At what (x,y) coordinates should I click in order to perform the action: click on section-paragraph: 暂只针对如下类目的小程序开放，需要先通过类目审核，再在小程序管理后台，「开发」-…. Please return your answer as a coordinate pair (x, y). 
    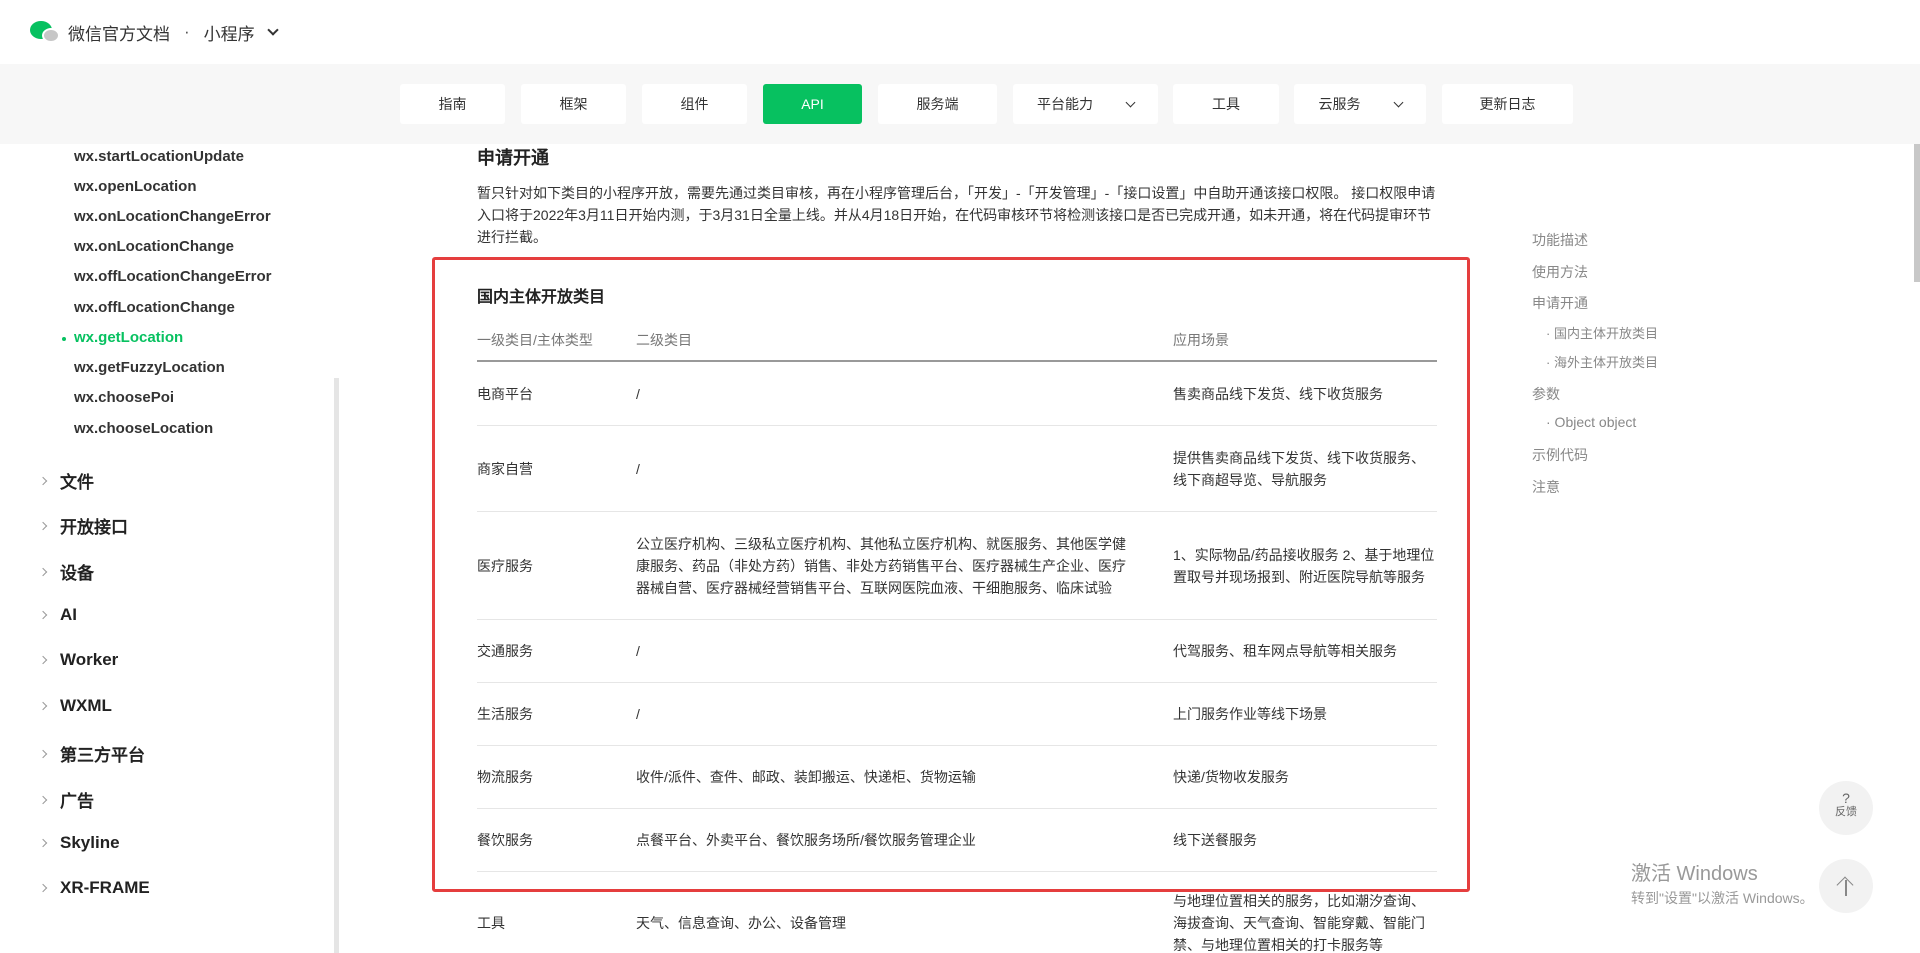
    Looking at the image, I should click on (956, 215).